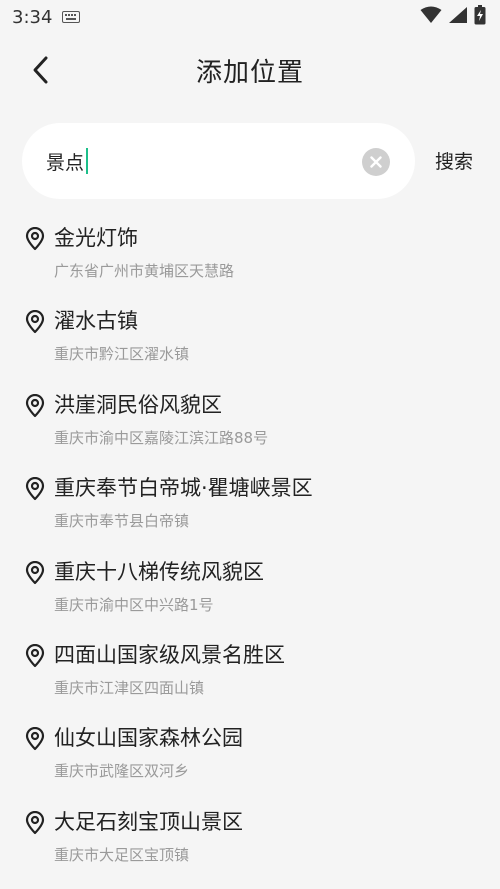 Image resolution: width=500 pixels, height=889 pixels. Describe the element at coordinates (138, 404) in the screenshot. I see `result-name: 洪崖洞民俗风貌区` at that location.